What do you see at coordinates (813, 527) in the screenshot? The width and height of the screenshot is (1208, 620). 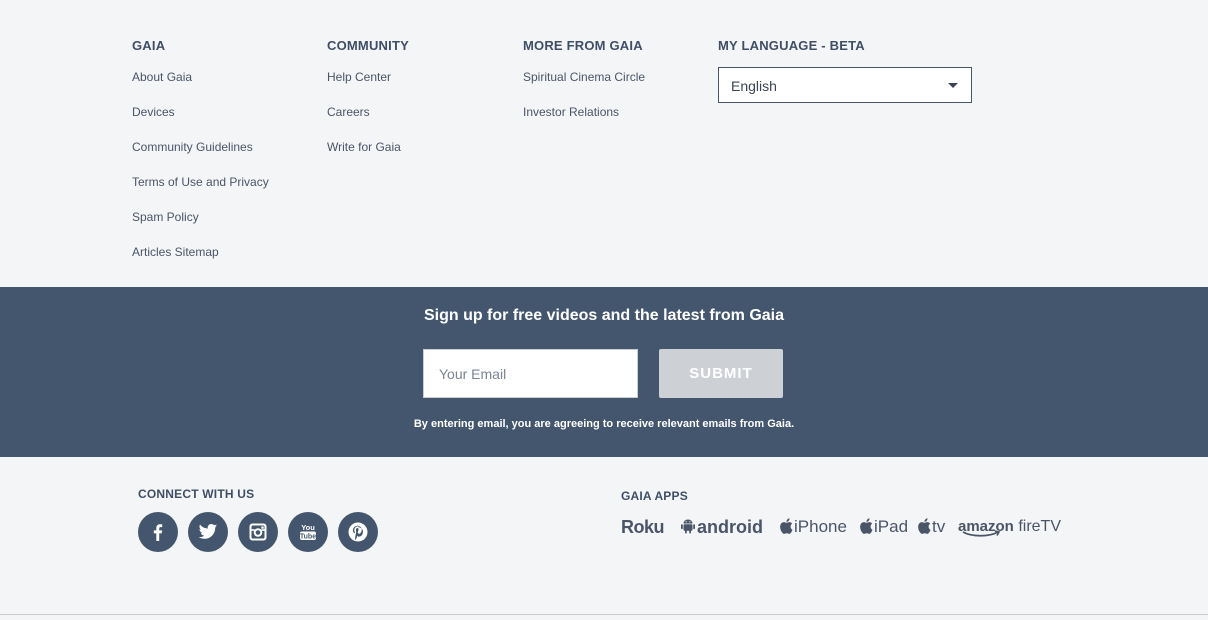 I see `iphone-app-link: iPhone` at bounding box center [813, 527].